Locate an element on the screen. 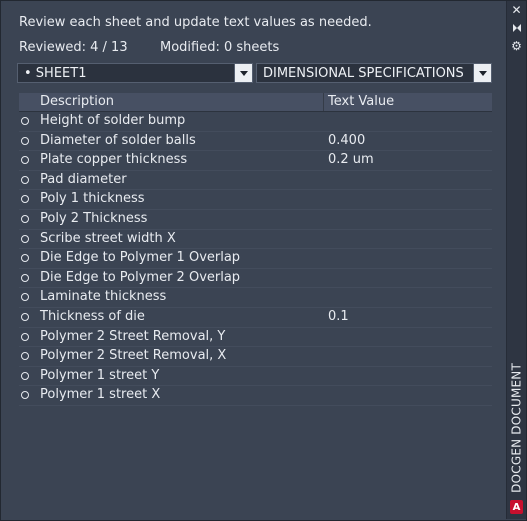 Image resolution: width=527 pixels, height=521 pixels. row-text-value: 0.400 is located at coordinates (346, 140).